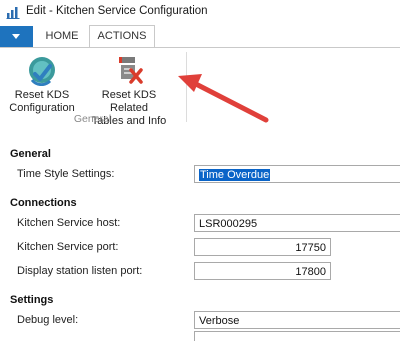  I want to click on section-connections: Connections, so click(43, 203).